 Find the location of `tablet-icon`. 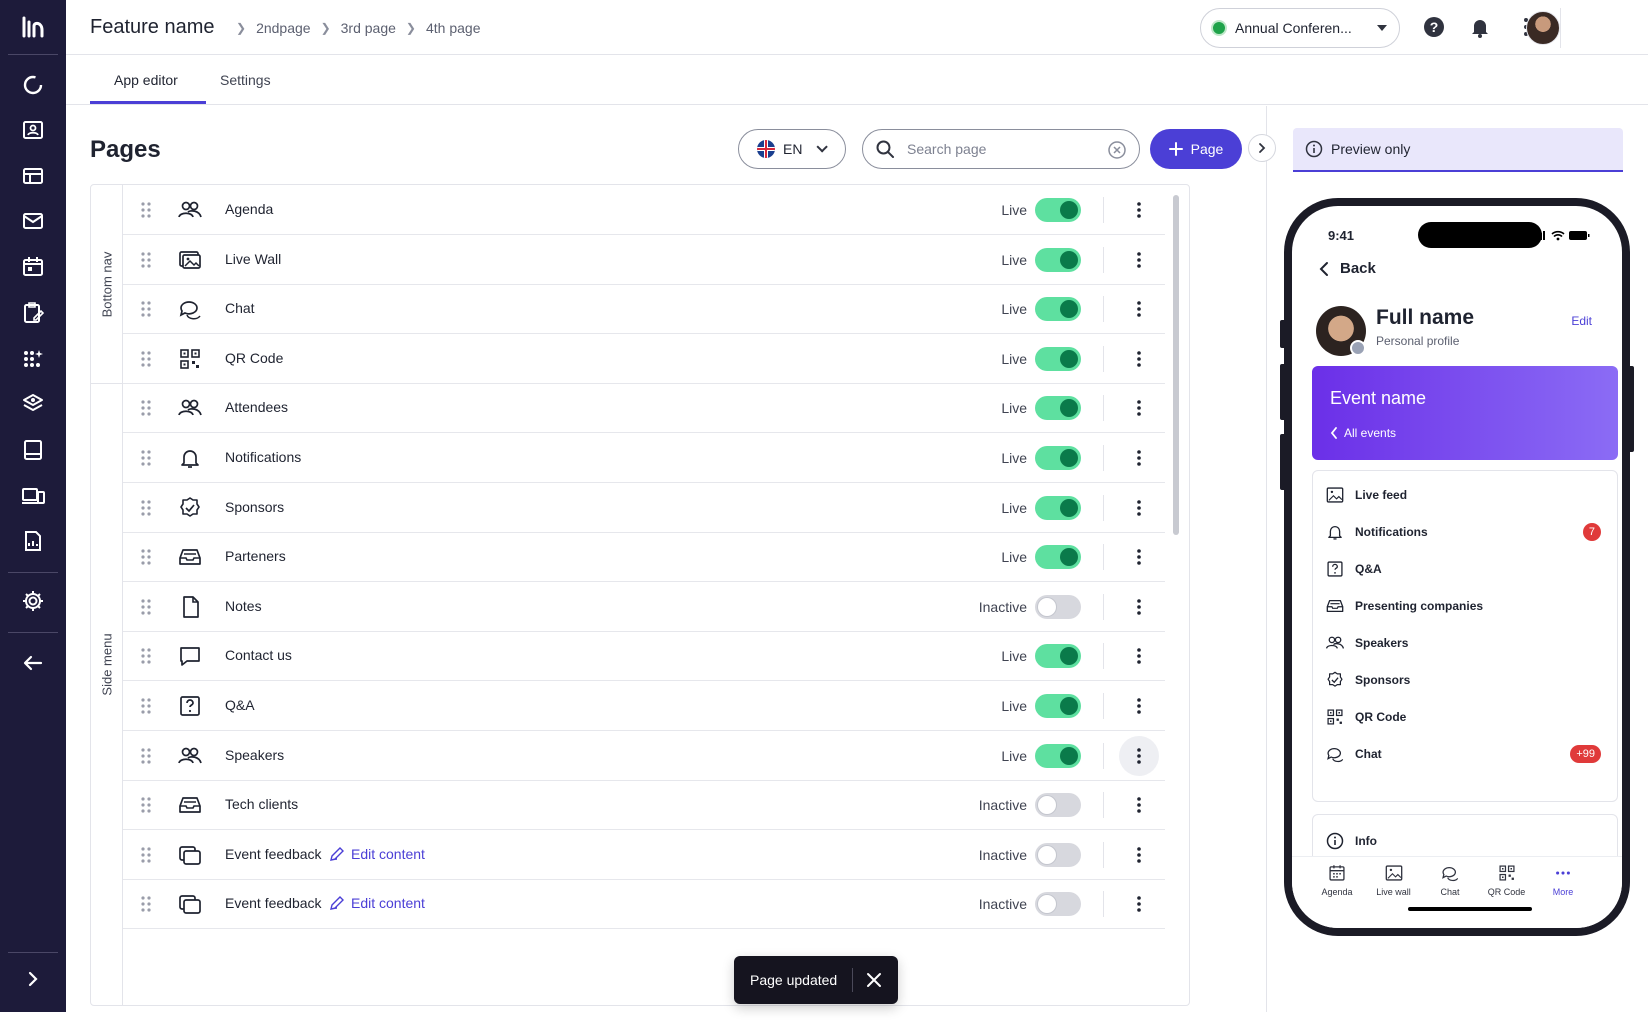

tablet-icon is located at coordinates (33, 450).